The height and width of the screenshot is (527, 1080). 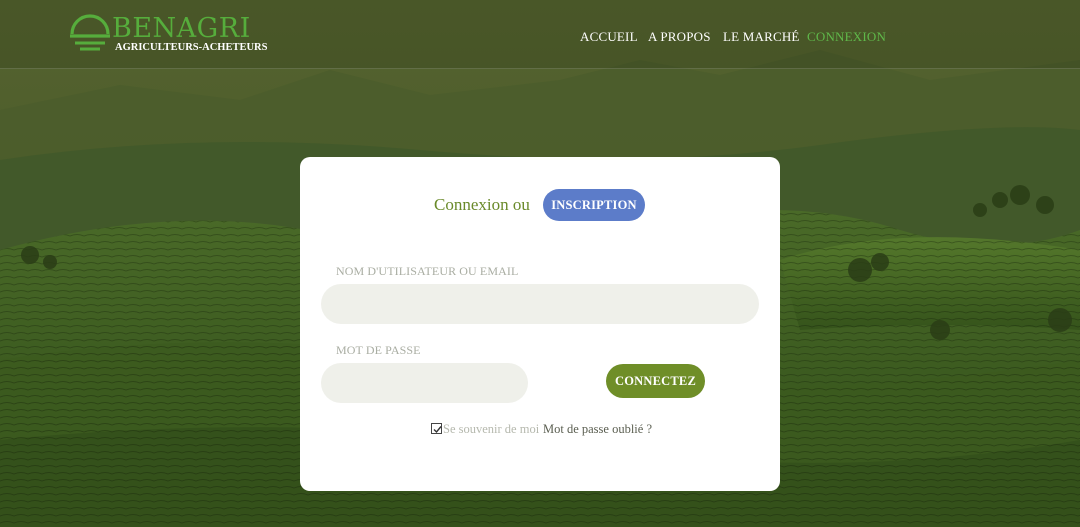 What do you see at coordinates (846, 37) in the screenshot?
I see `nav-item-connexion: CONNEXION` at bounding box center [846, 37].